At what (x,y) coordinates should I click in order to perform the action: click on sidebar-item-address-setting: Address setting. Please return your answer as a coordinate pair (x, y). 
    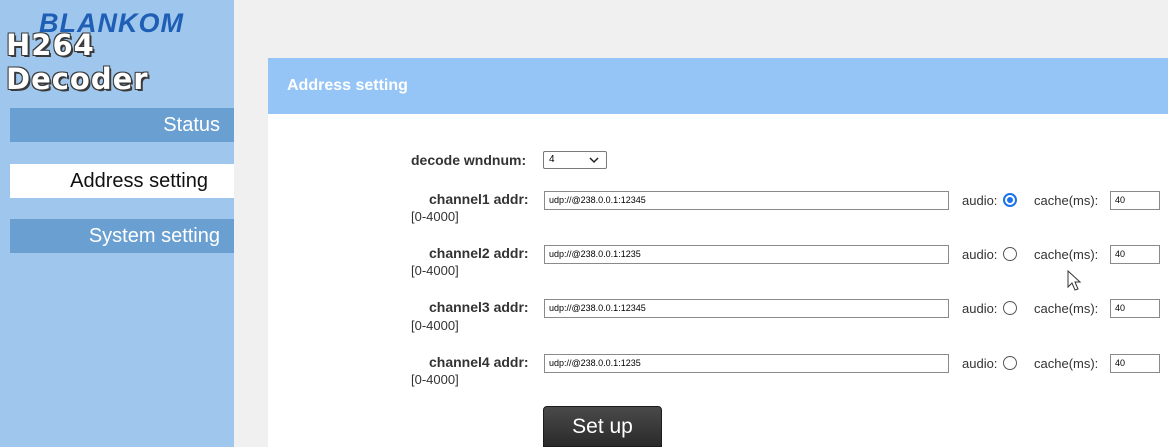
    Looking at the image, I should click on (122, 181).